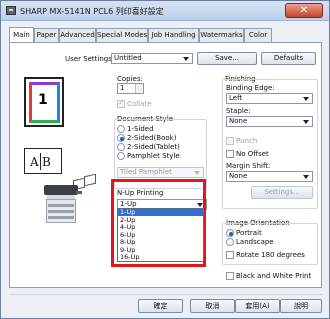 The width and height of the screenshot is (330, 319). I want to click on spin-down-icon, so click(139, 90).